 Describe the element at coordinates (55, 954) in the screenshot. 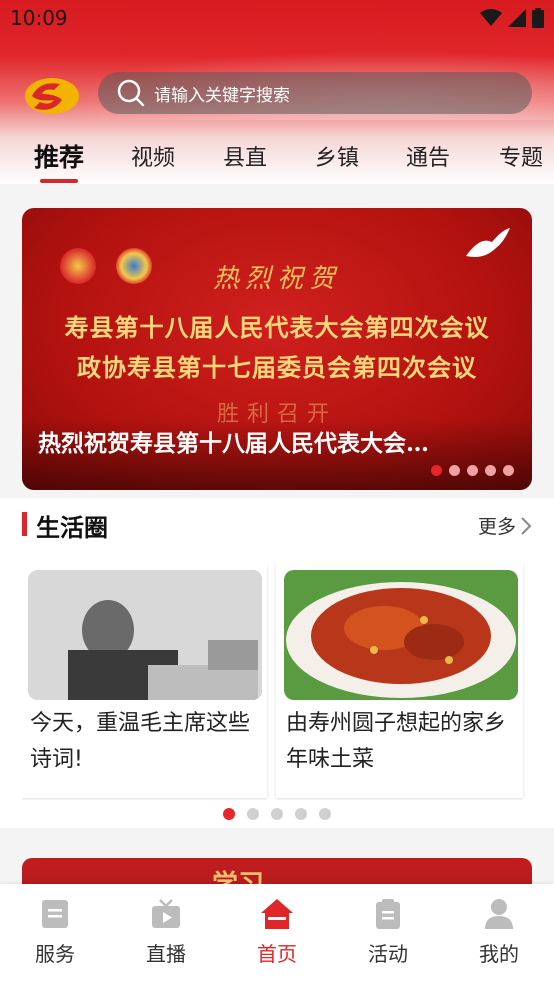

I see `nav-label: 服务` at that location.